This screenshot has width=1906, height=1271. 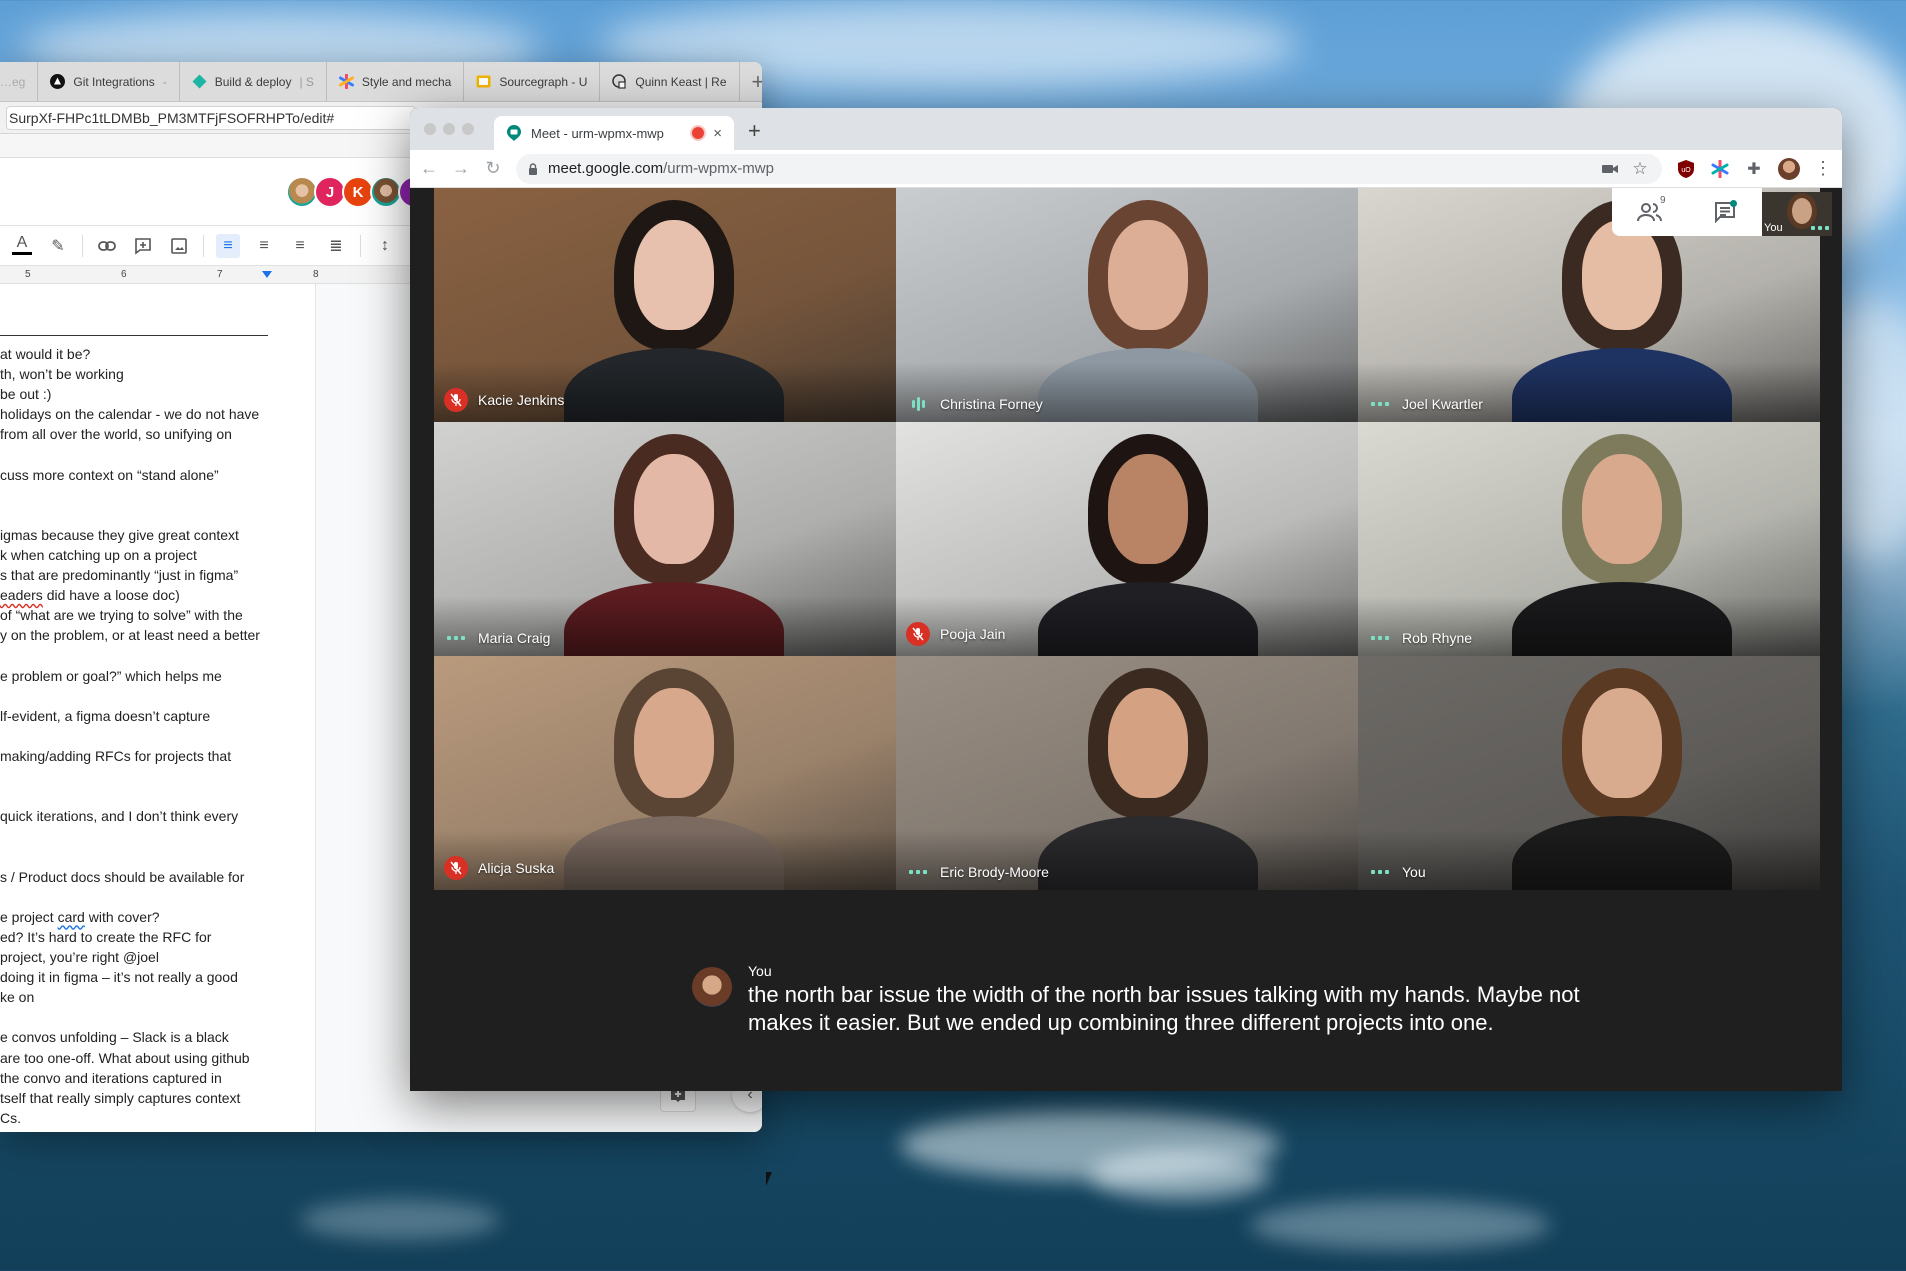 What do you see at coordinates (300, 246) in the screenshot?
I see `align-right-icon: ≡` at bounding box center [300, 246].